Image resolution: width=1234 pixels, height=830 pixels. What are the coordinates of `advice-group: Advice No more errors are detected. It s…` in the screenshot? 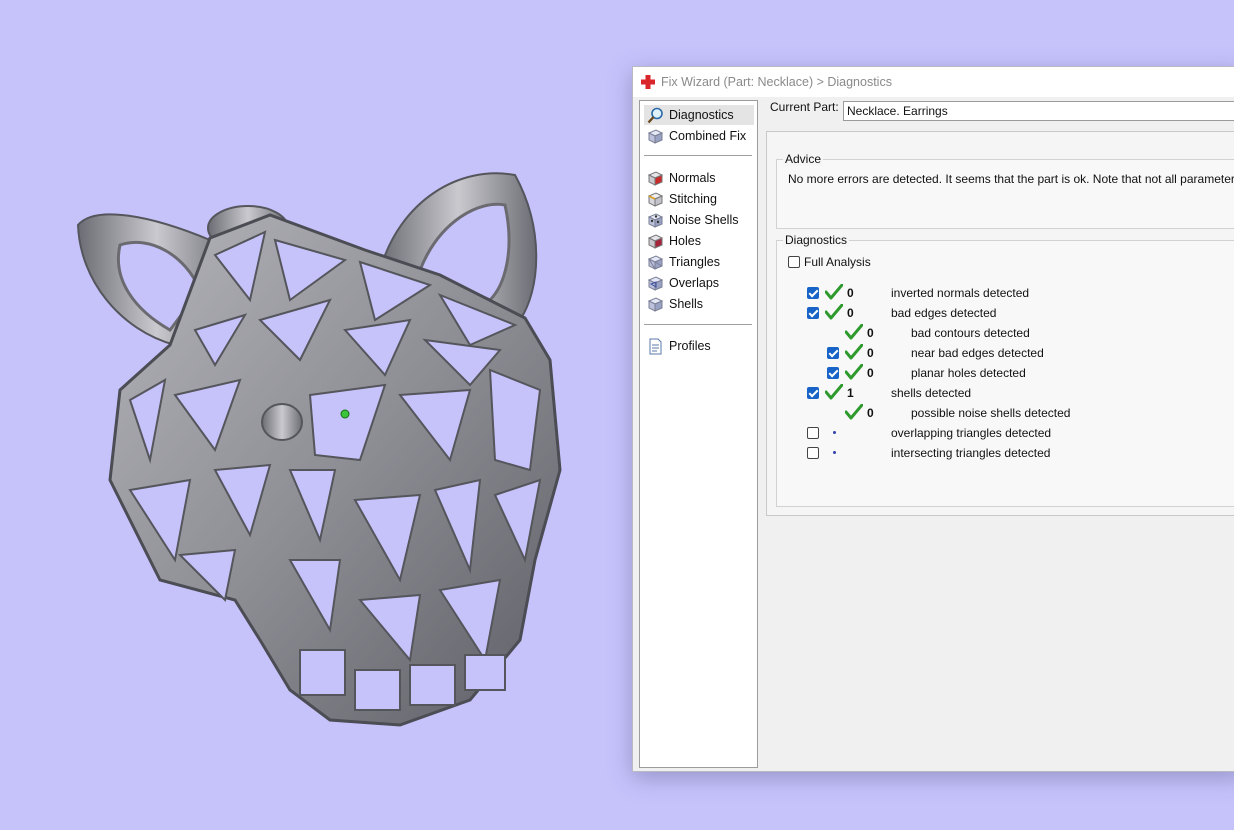 It's located at (1005, 190).